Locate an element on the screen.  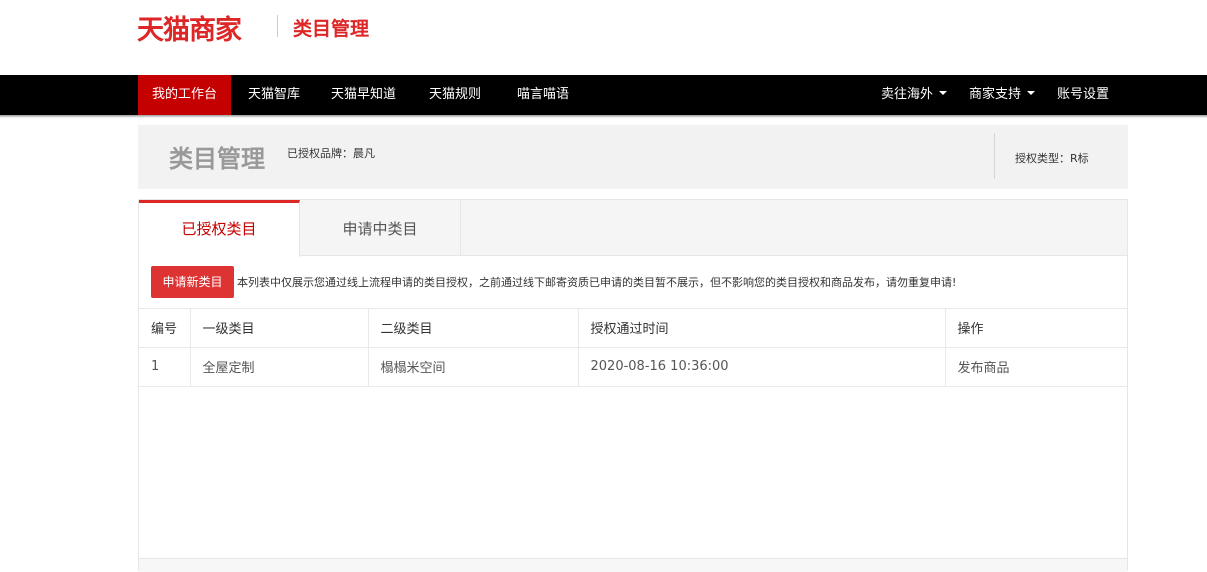
table-header-row: 编号 一级类目 二级类目 授权通过时间 操作 is located at coordinates (633, 328).